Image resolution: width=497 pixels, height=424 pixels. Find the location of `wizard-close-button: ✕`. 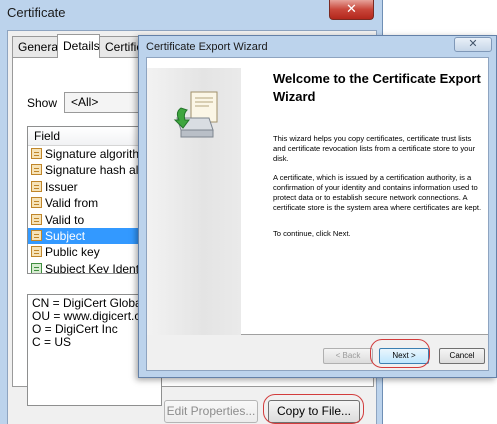

wizard-close-button: ✕ is located at coordinates (473, 44).